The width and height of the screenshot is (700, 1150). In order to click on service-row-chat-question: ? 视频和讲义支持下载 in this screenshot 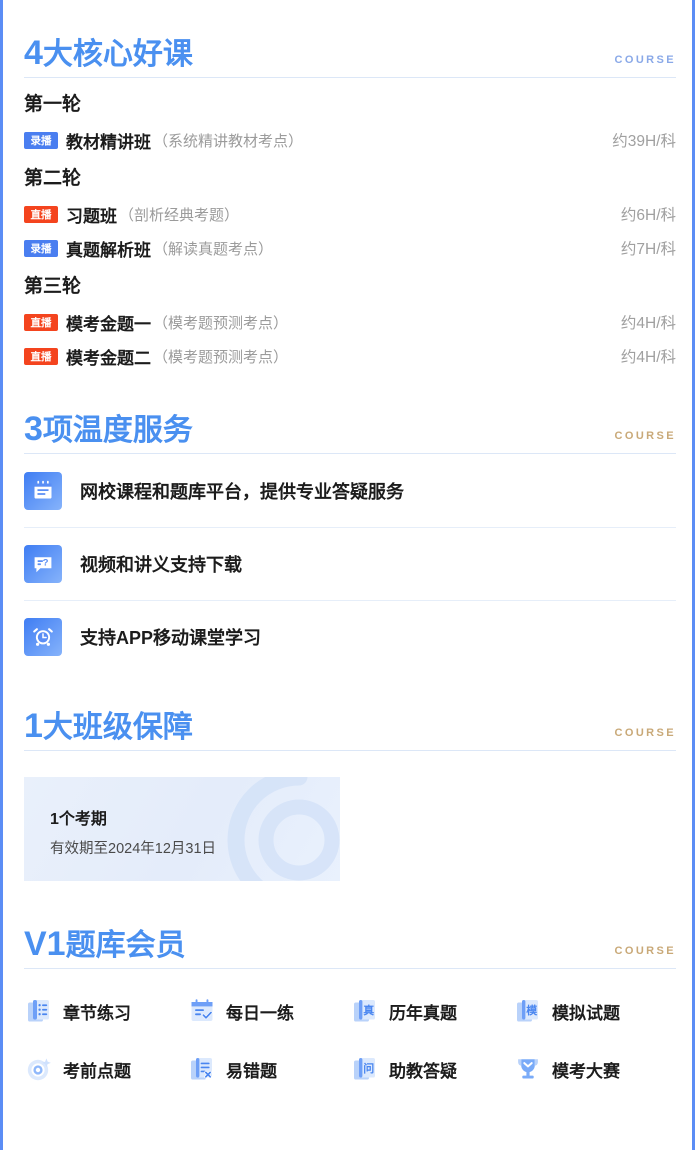, I will do `click(350, 563)`.